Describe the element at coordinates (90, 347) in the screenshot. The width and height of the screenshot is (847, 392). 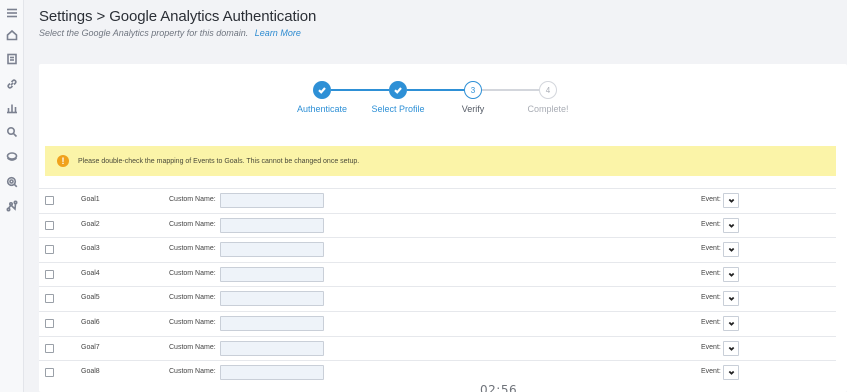
I see `goal-name: Goal7` at that location.